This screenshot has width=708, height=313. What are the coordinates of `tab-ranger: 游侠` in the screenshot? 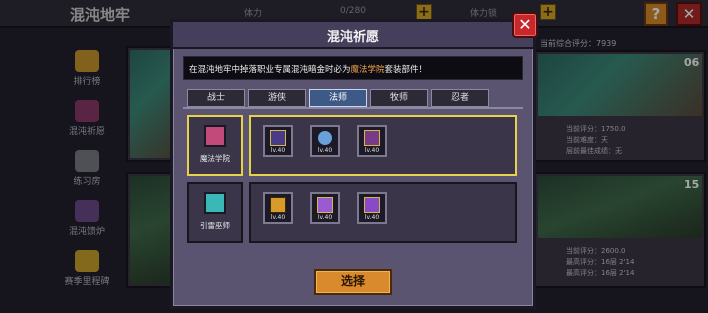 It's located at (277, 98).